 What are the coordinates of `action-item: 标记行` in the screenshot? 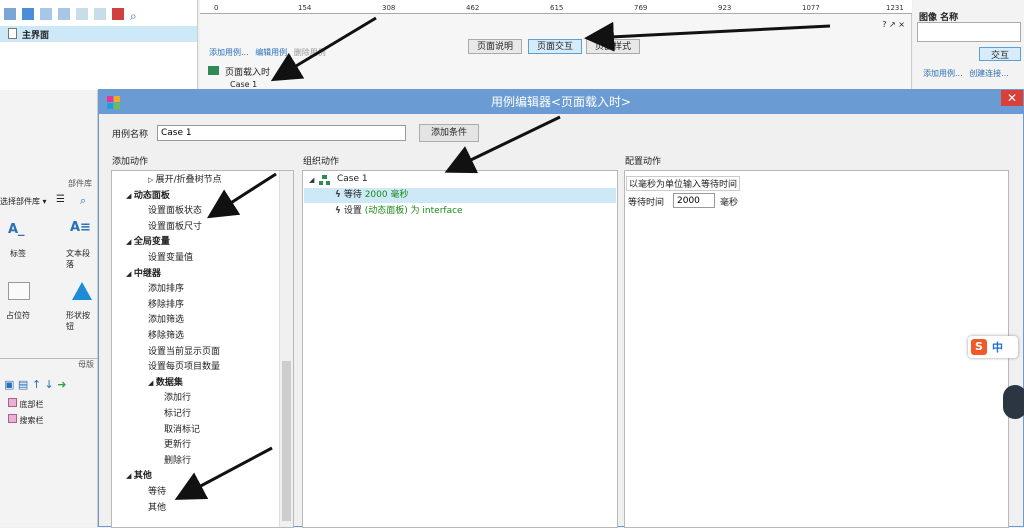 It's located at (177, 414).